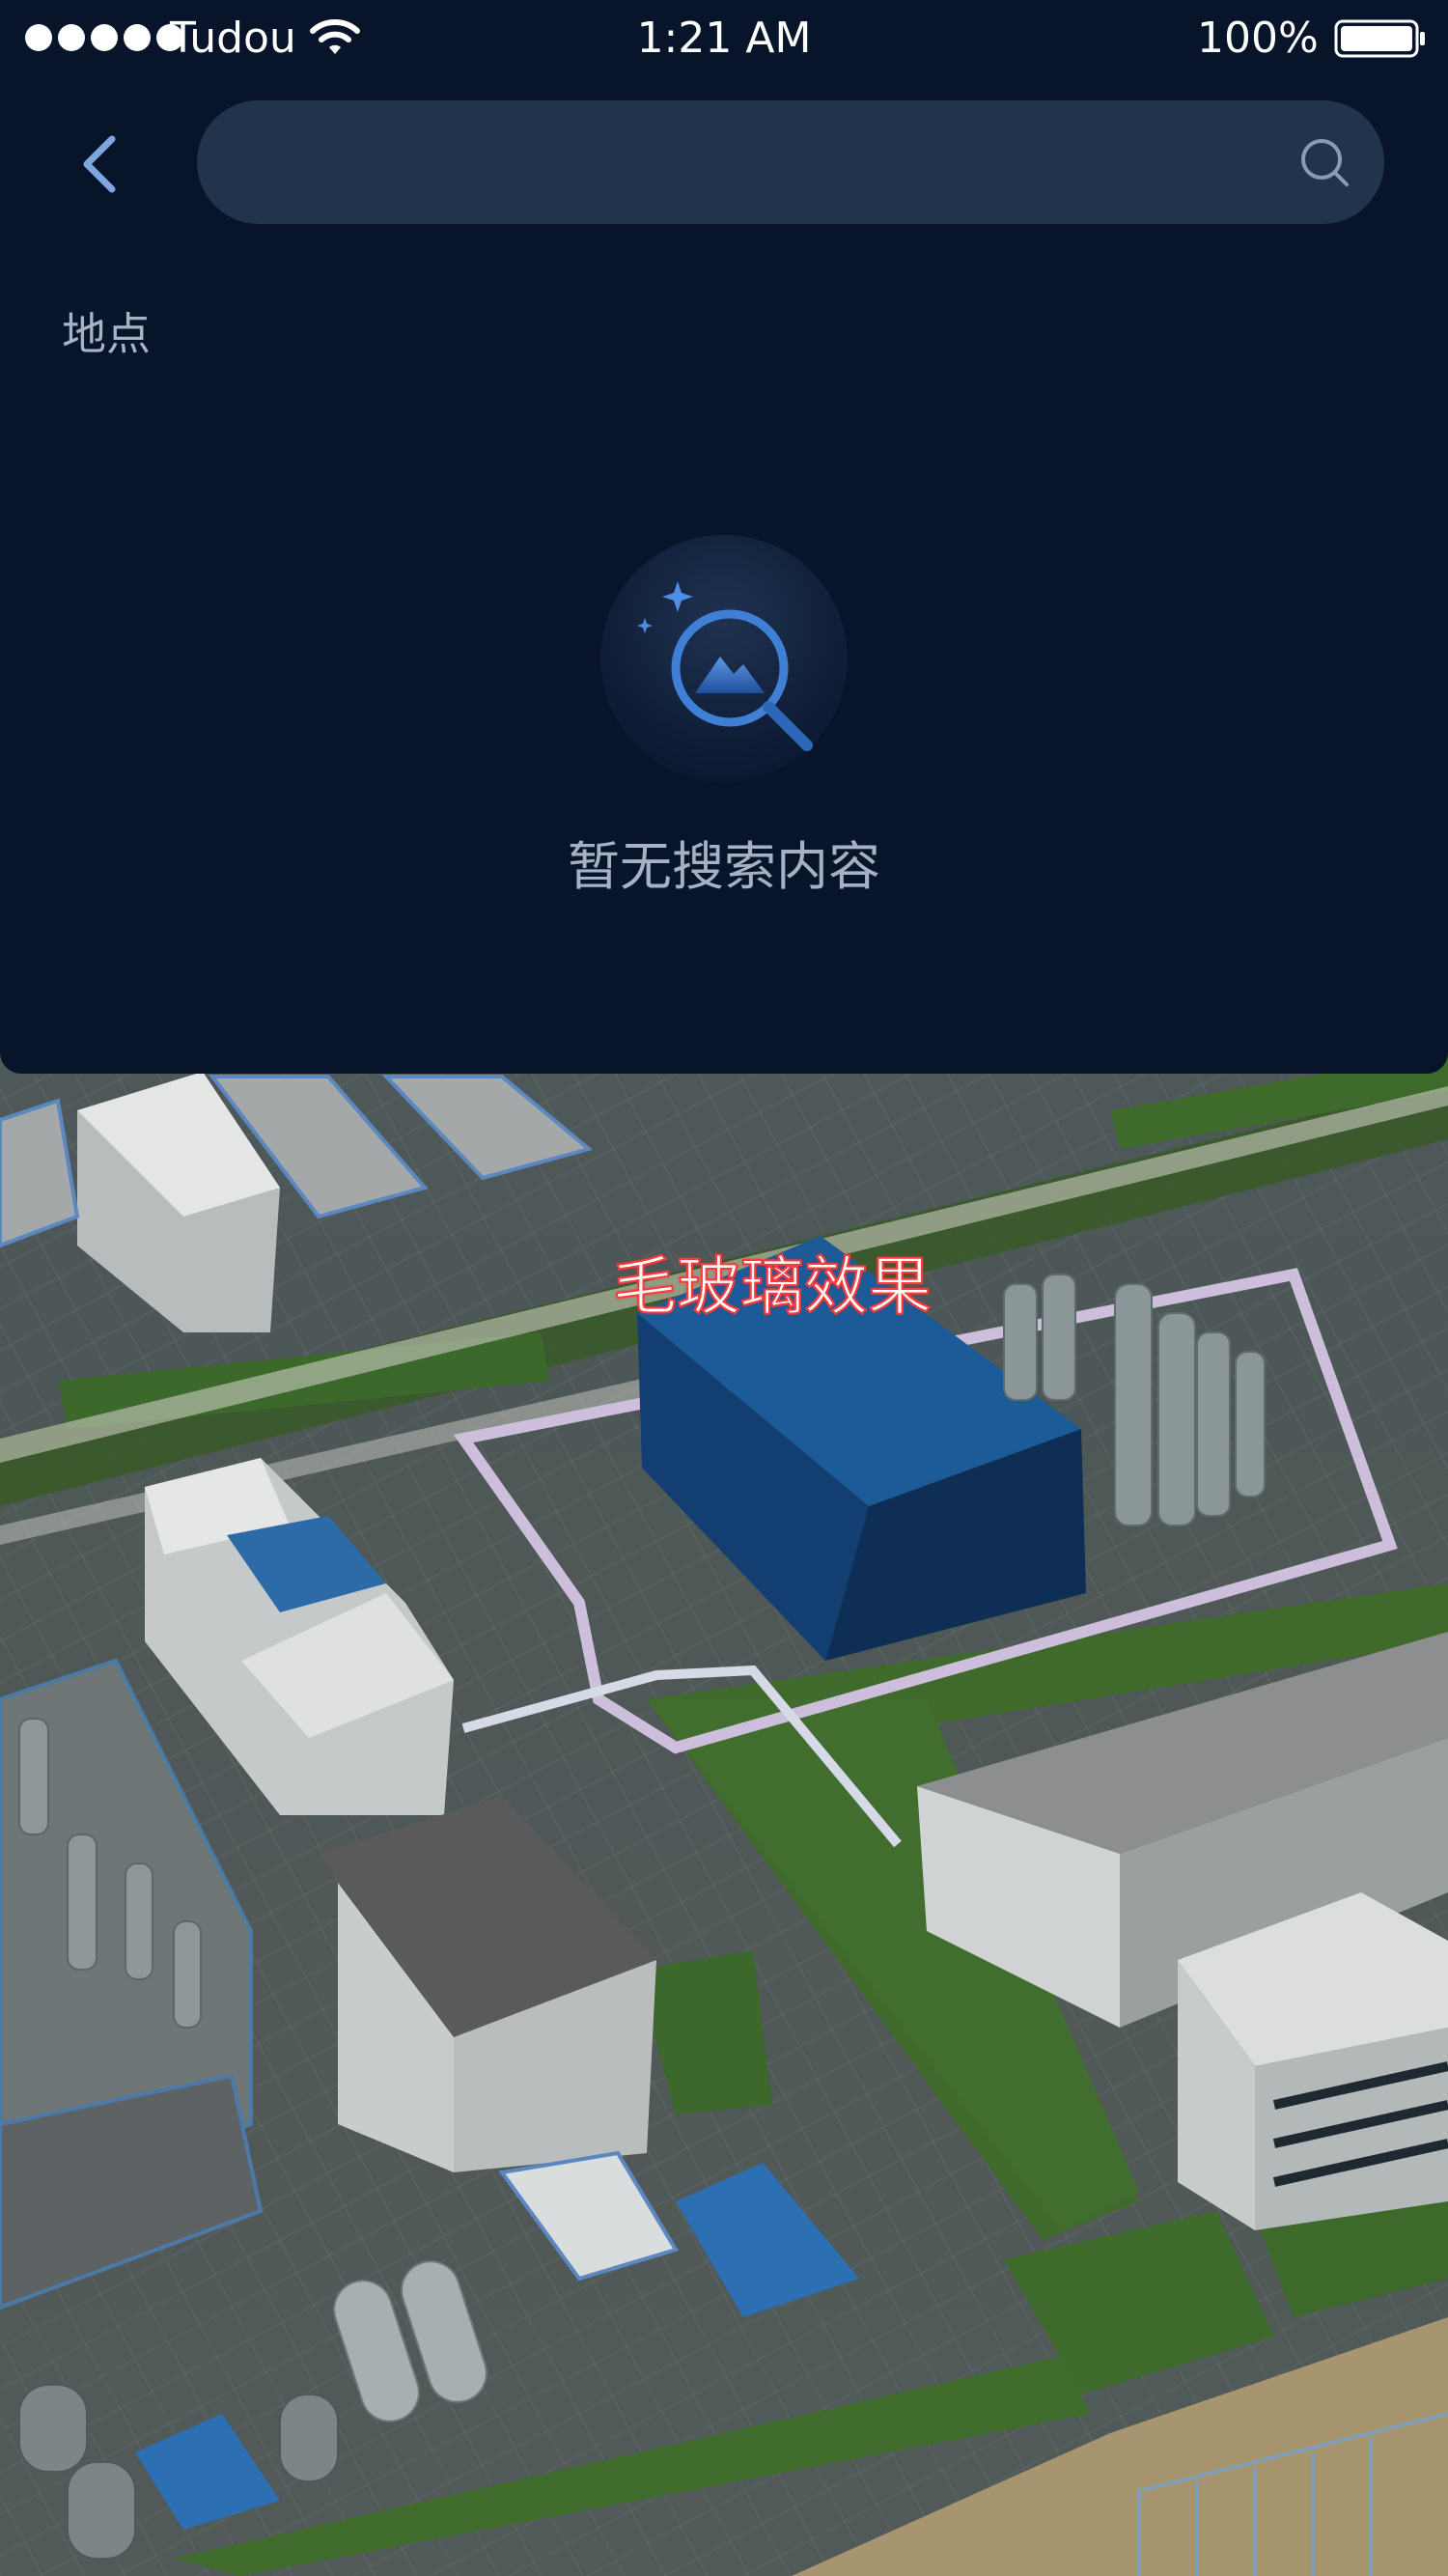 The height and width of the screenshot is (2576, 1448). I want to click on empty-search-icon, so click(724, 659).